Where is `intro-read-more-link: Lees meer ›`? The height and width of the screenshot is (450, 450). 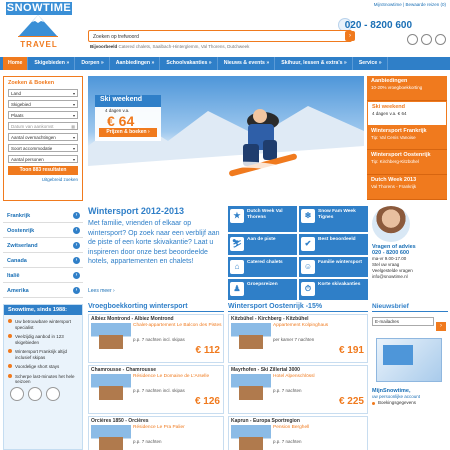 intro-read-more-link: Lees meer › is located at coordinates (101, 291).